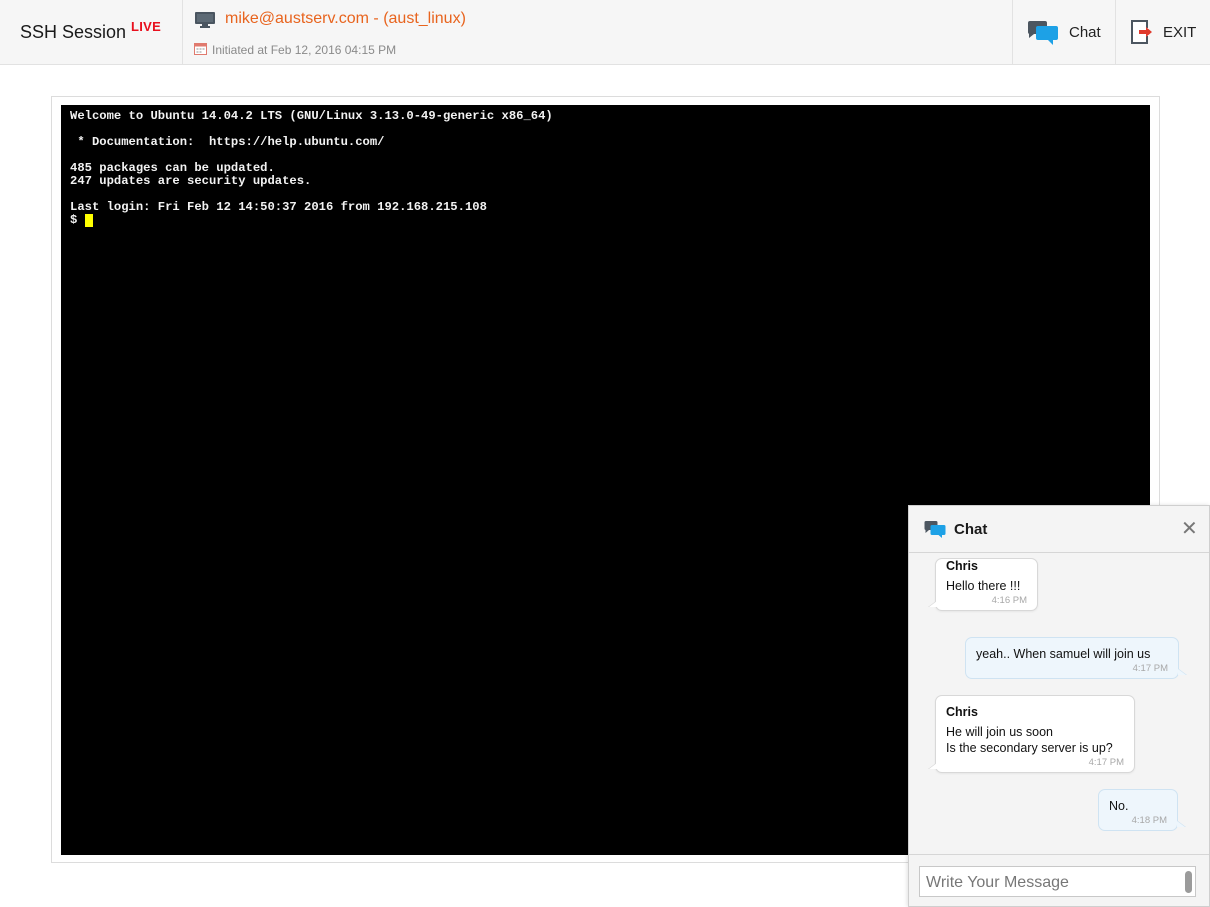 The width and height of the screenshot is (1210, 907). What do you see at coordinates (1141, 32) in the screenshot?
I see `exit-icon` at bounding box center [1141, 32].